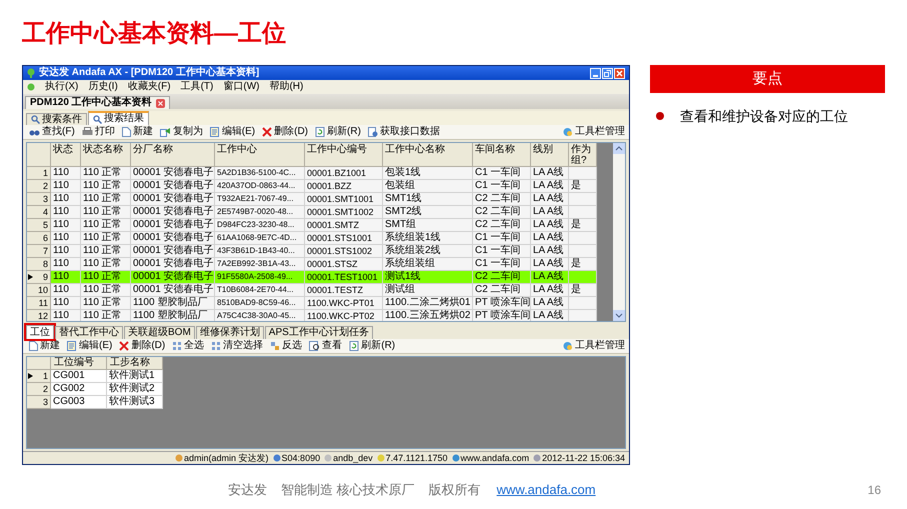  What do you see at coordinates (344, 315) in the screenshot?
I see `table-cell: 1100.WKC-PT02` at bounding box center [344, 315].